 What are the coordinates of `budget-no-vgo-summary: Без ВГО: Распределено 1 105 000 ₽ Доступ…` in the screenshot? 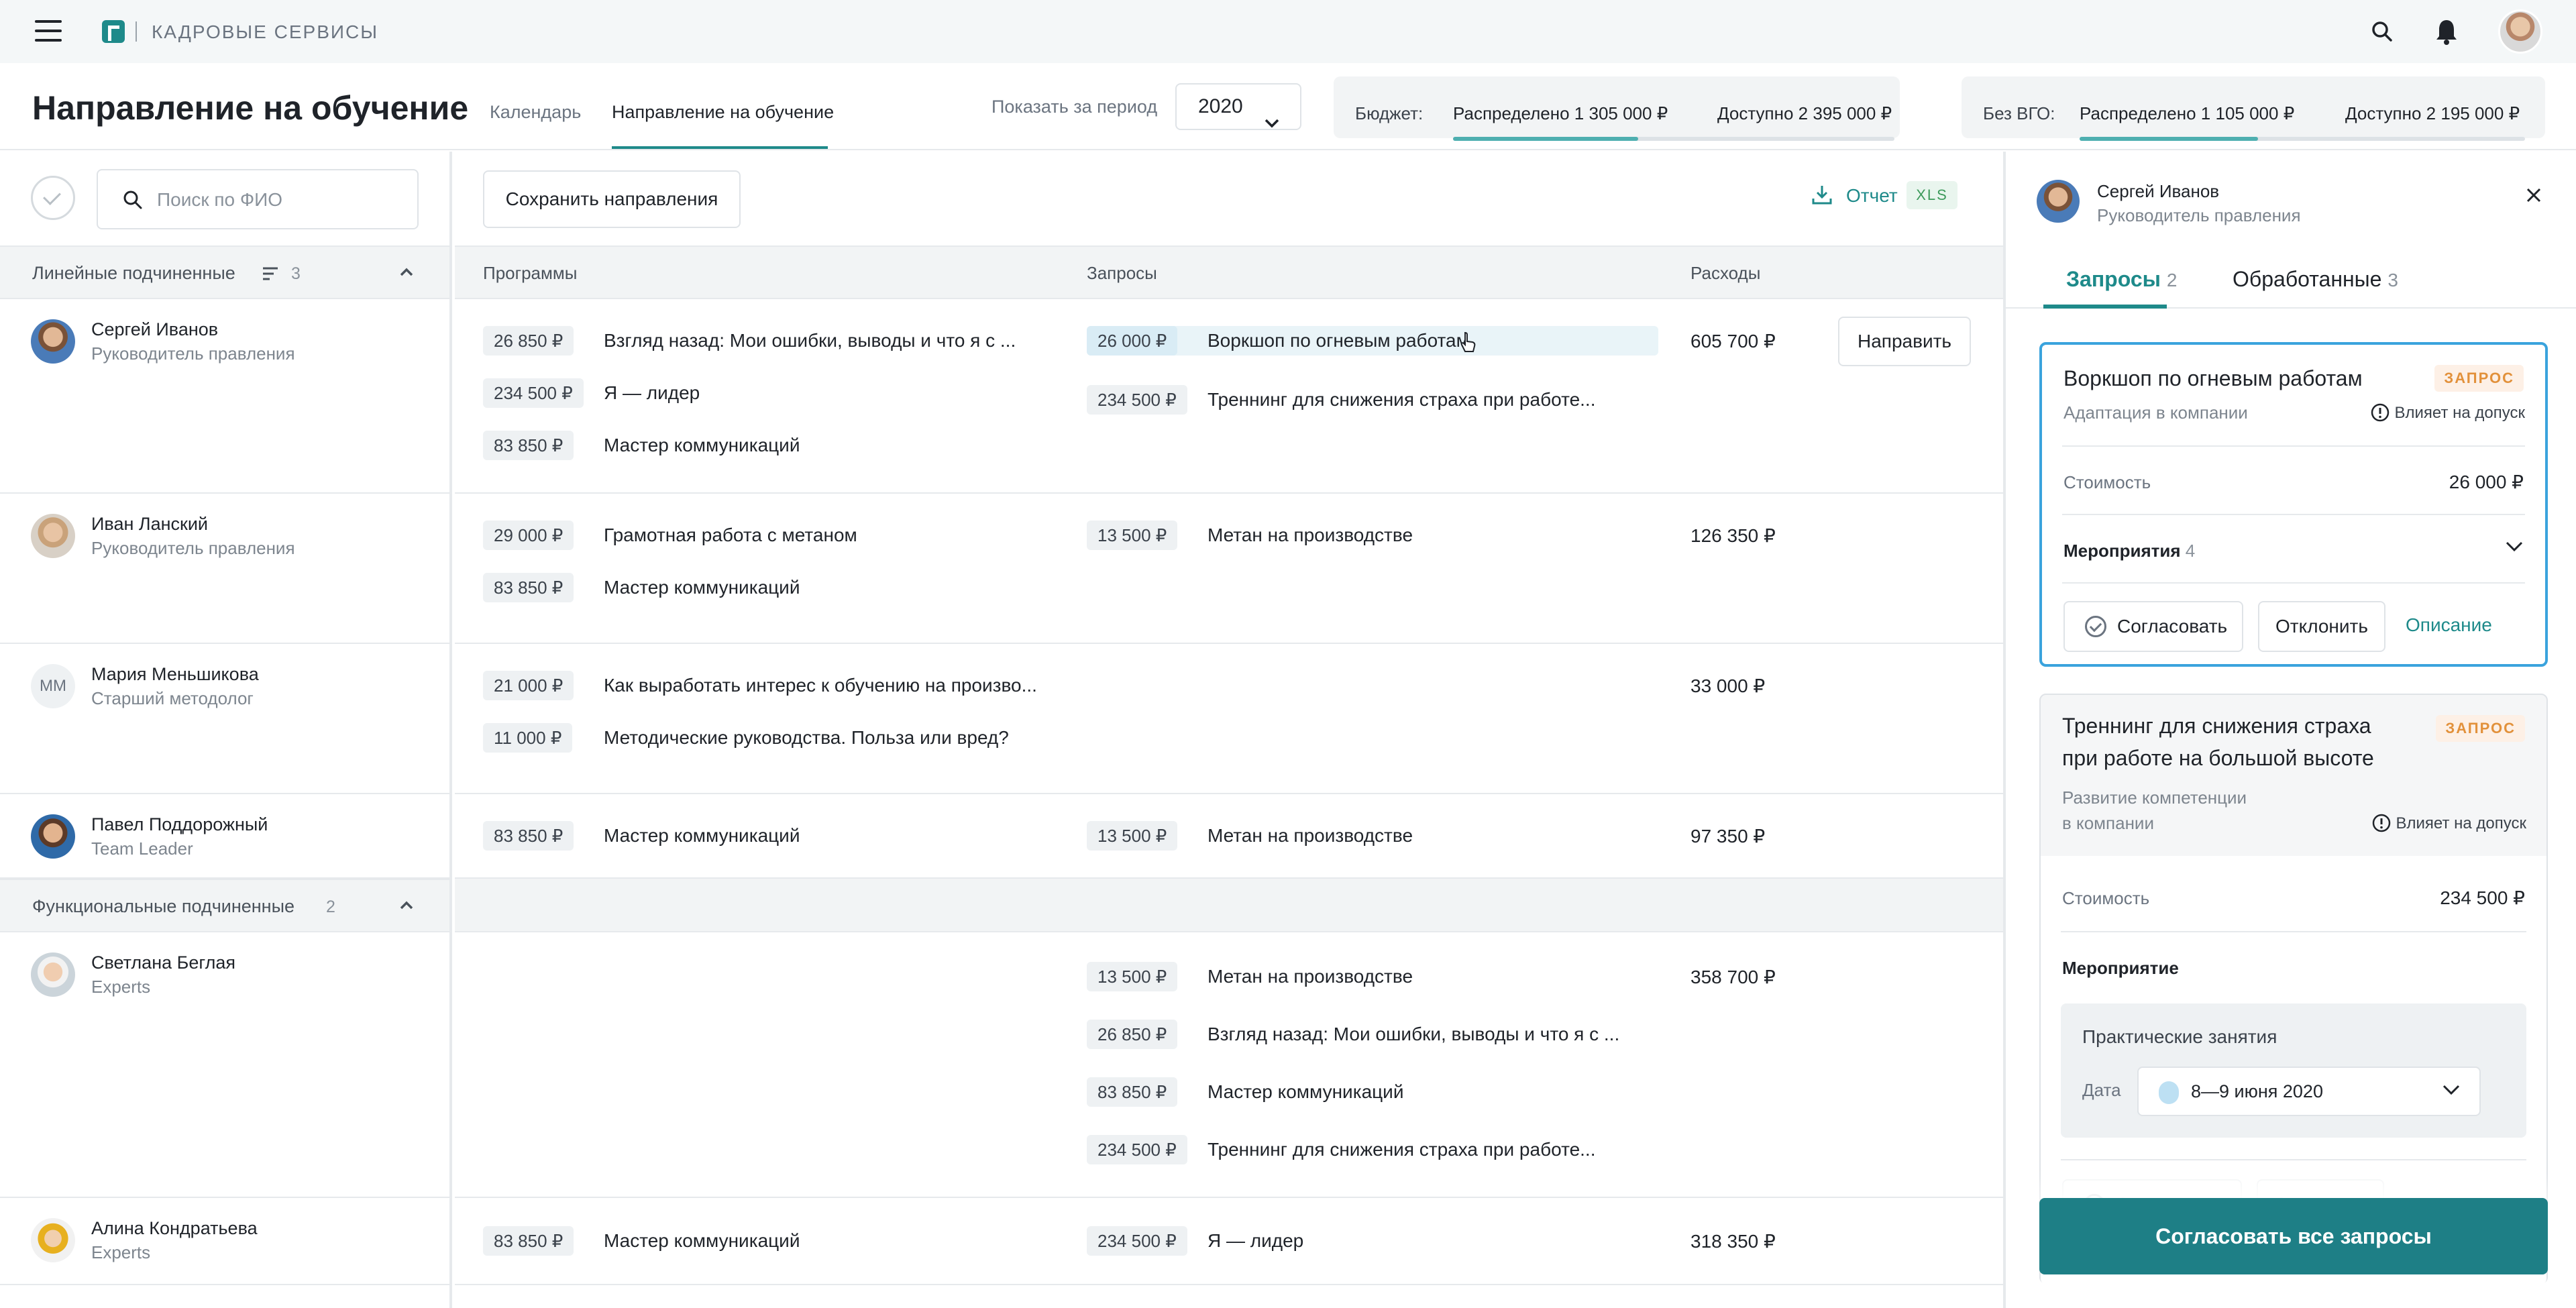 It's located at (2253, 109).